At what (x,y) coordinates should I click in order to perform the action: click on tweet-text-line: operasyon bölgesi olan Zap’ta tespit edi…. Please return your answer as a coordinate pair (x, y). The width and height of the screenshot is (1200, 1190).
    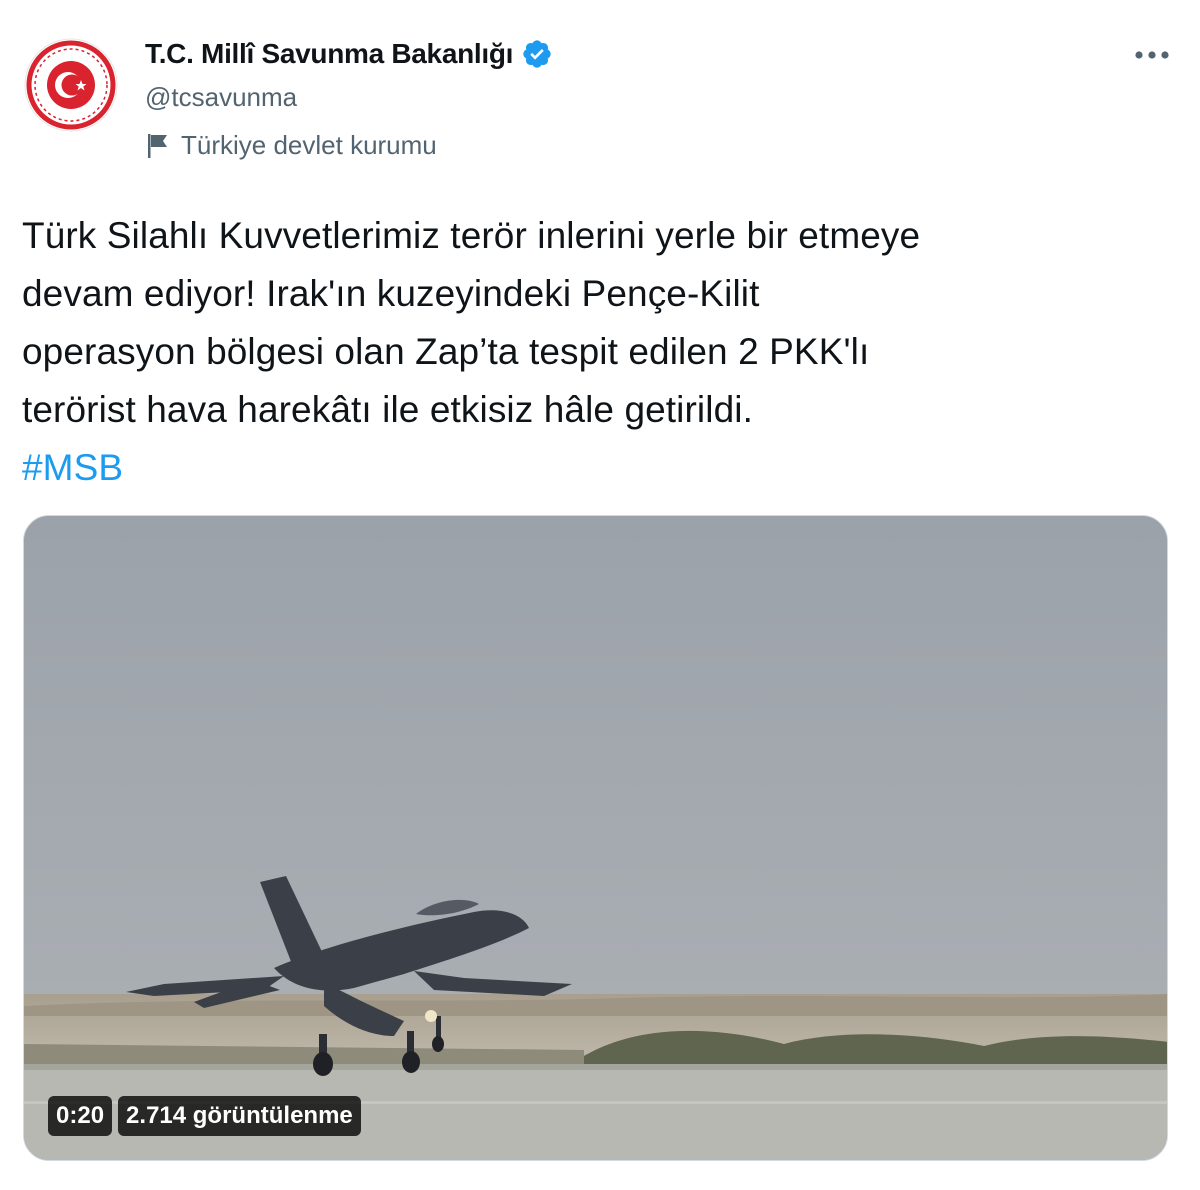
    Looking at the image, I should click on (446, 351).